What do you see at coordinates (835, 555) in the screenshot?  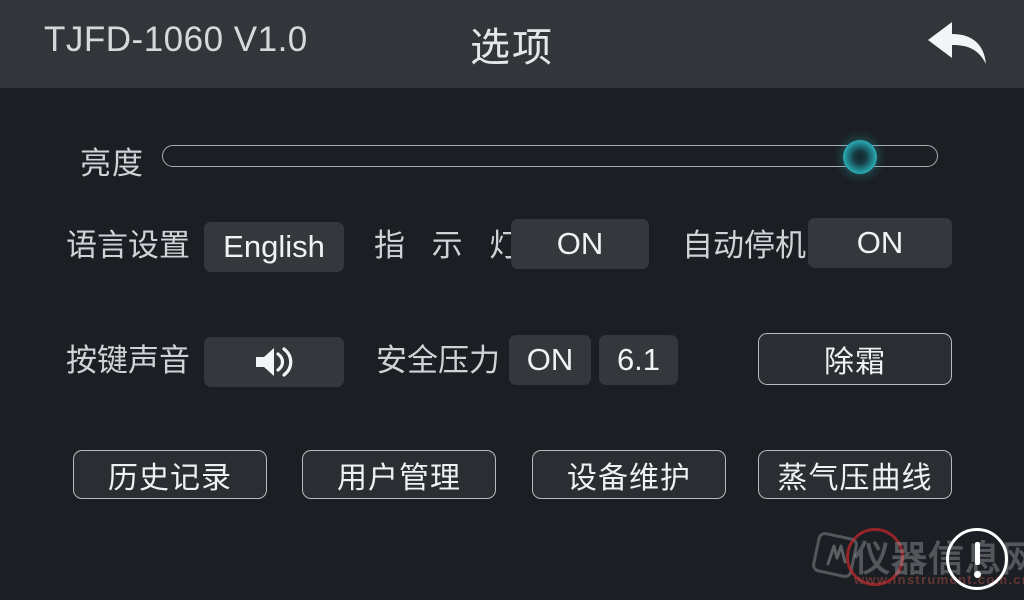 I see `watermark-logo-icon` at bounding box center [835, 555].